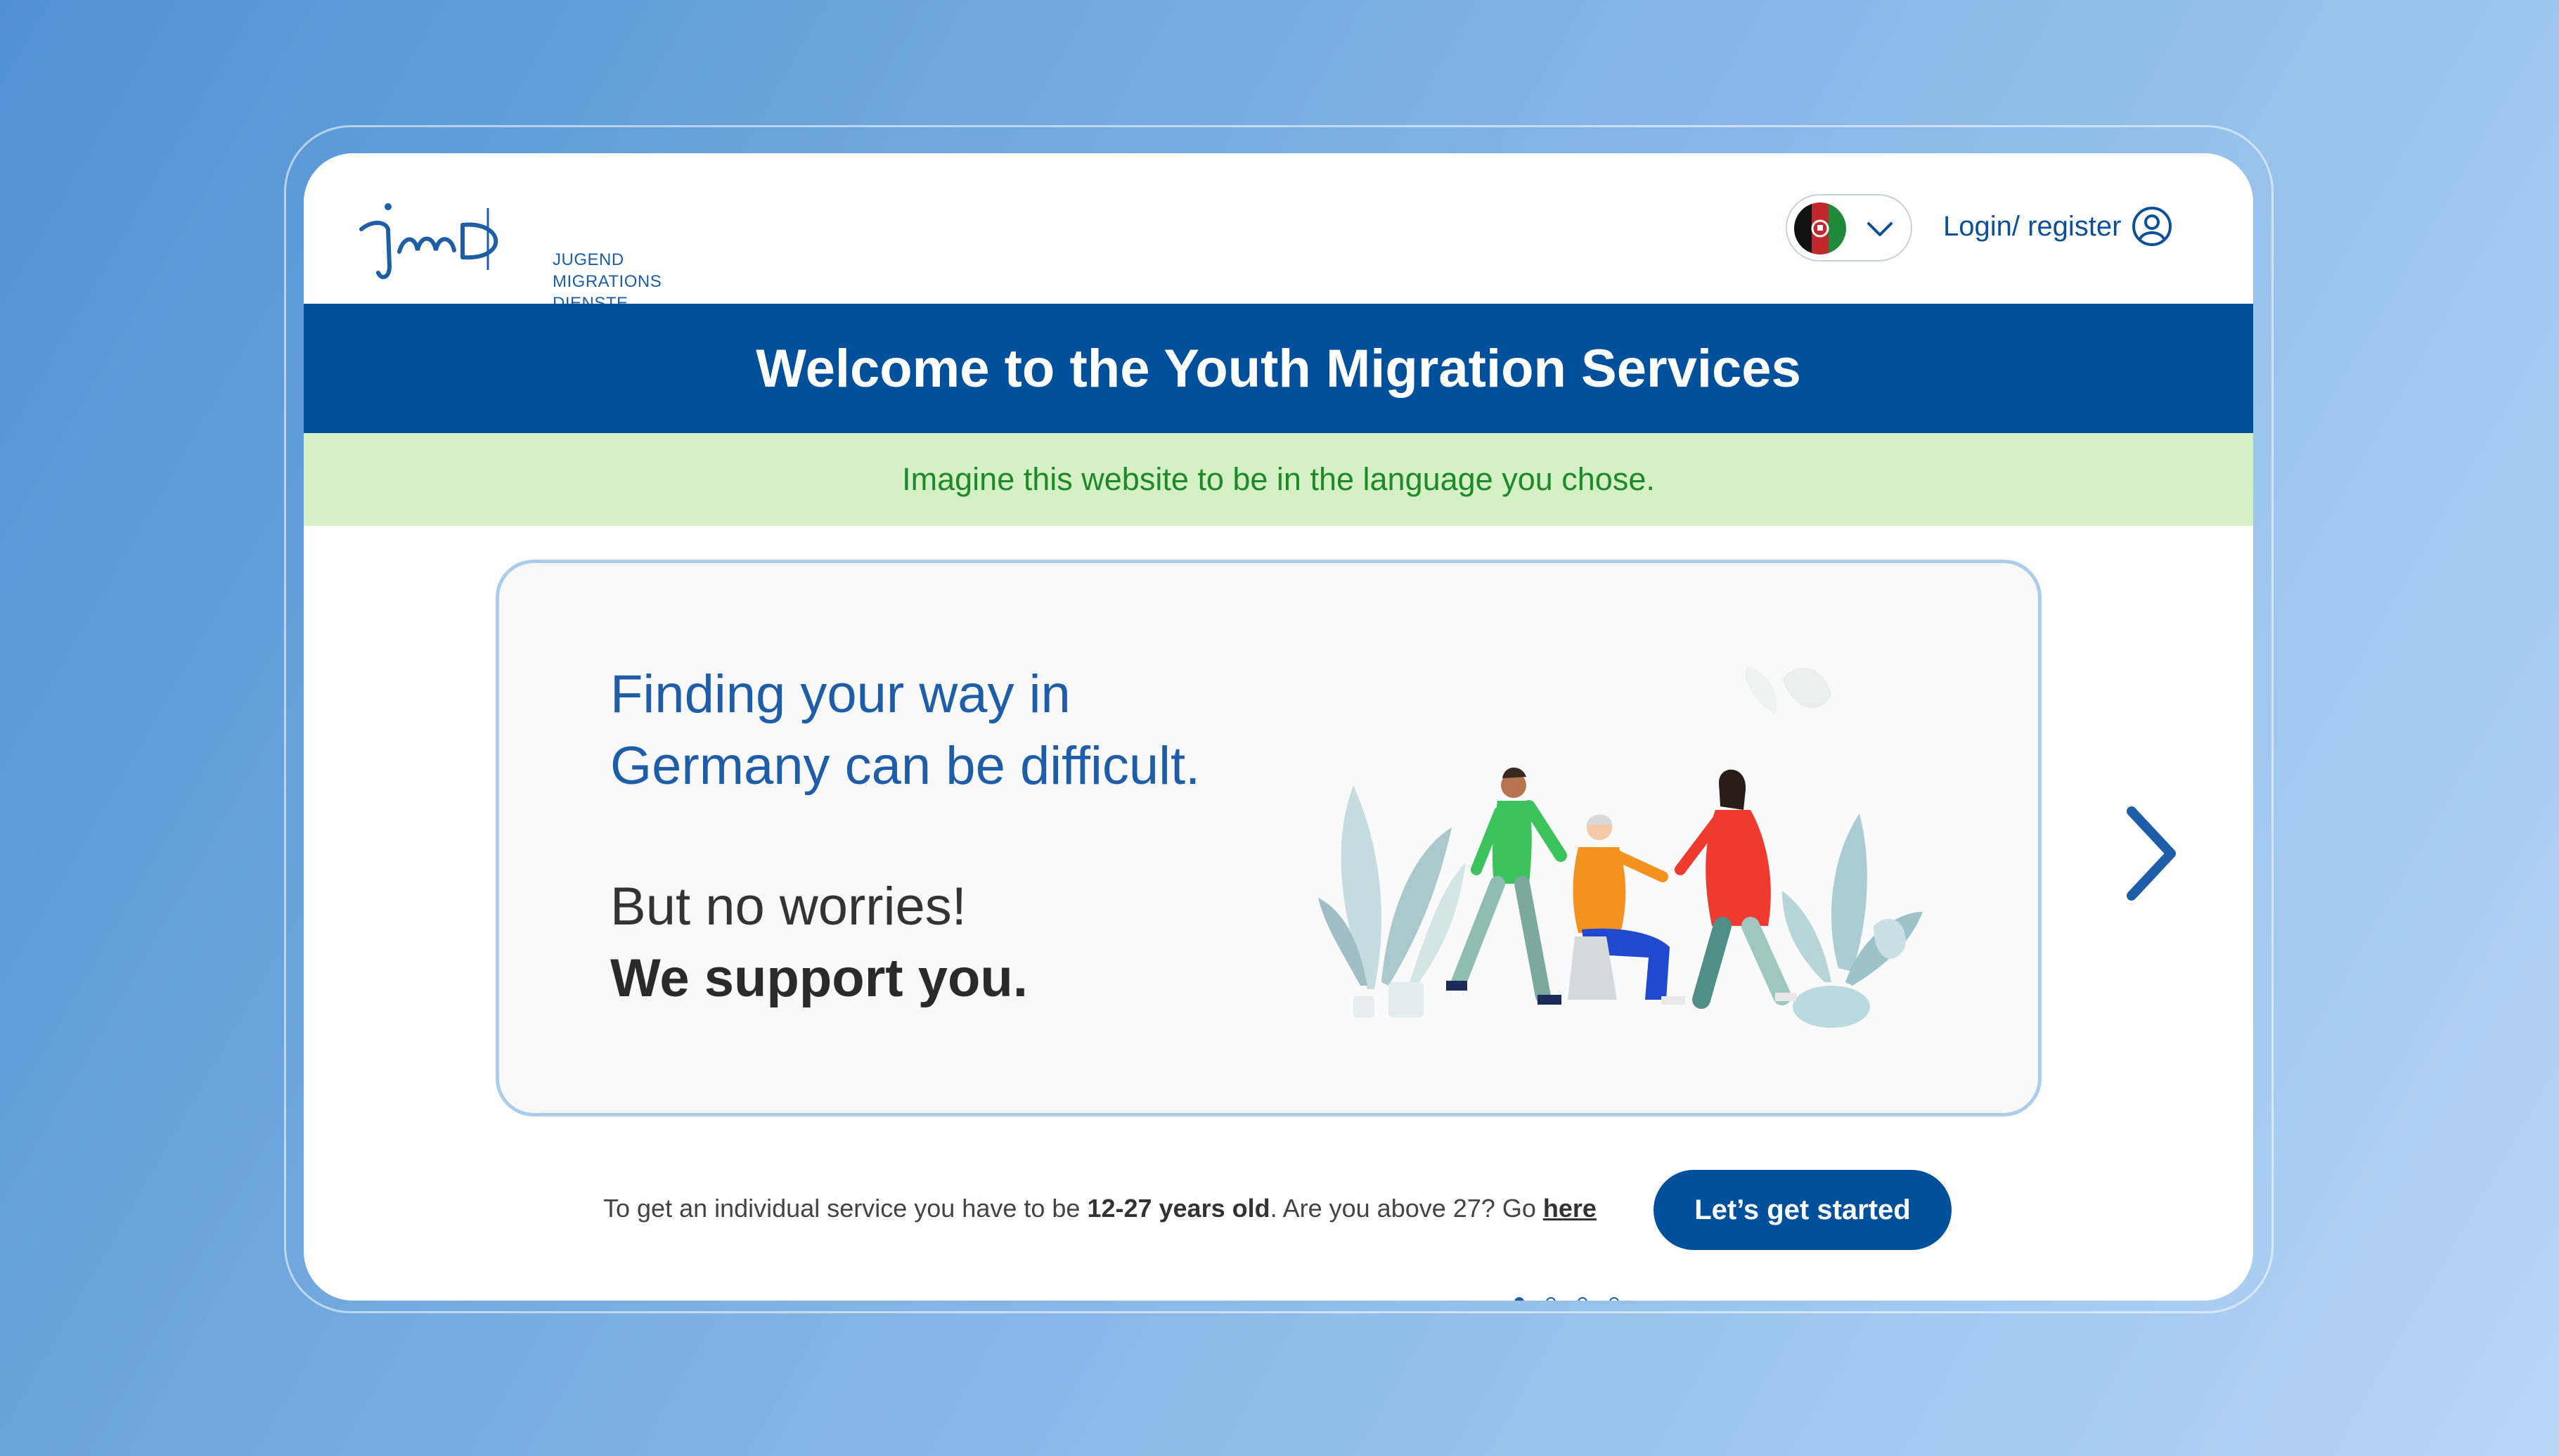  Describe the element at coordinates (428, 241) in the screenshot. I see `jmd-wordmark-icon` at that location.